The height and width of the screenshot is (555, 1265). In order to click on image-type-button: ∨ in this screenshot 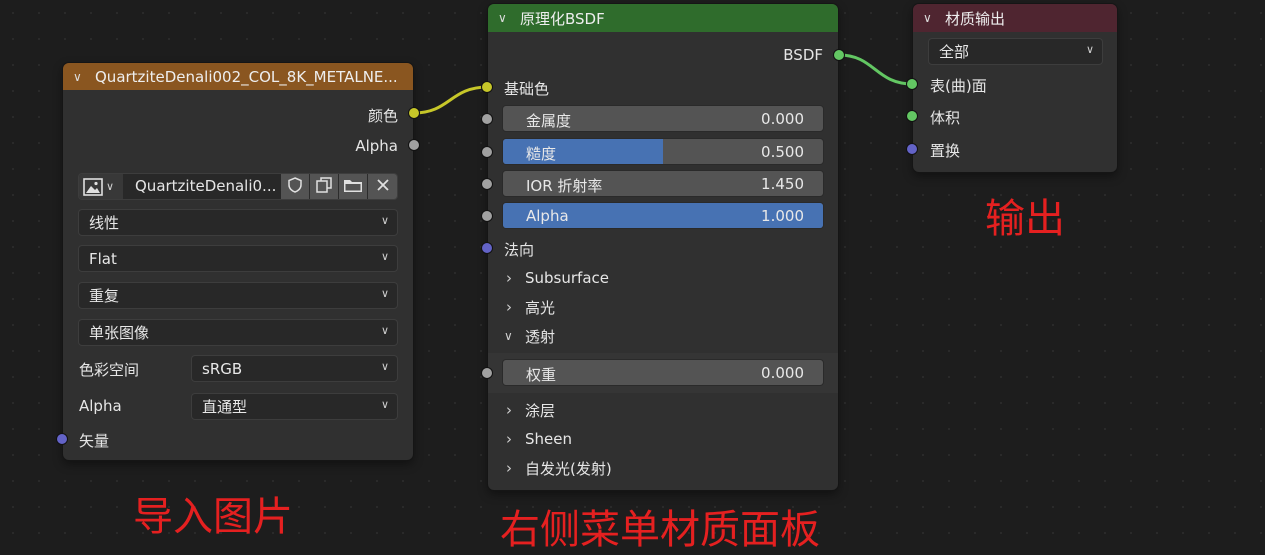, I will do `click(101, 186)`.